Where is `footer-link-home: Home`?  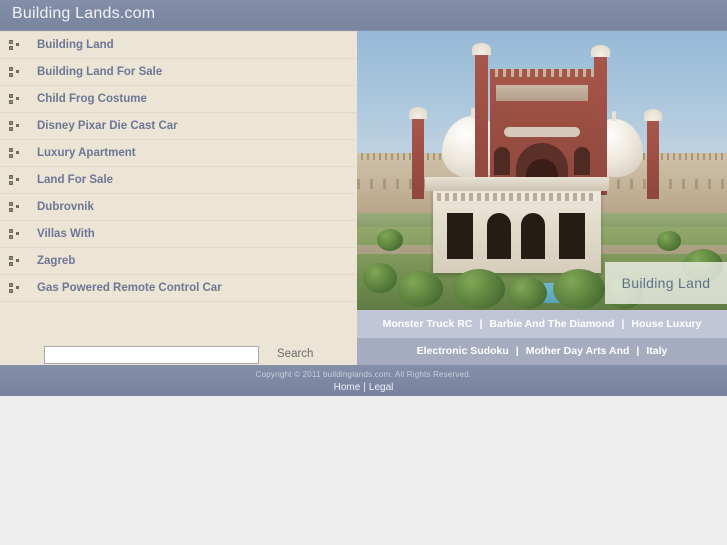
footer-link-home: Home is located at coordinates (347, 387).